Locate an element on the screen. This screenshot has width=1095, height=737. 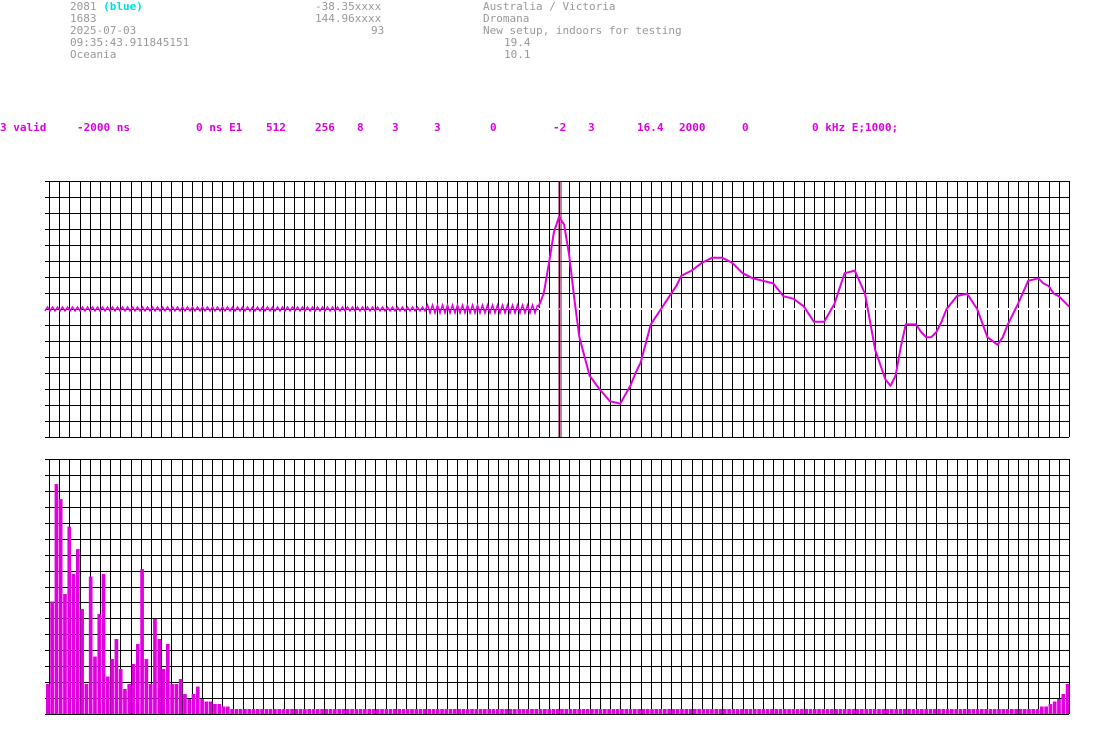
pre-trigger-oscillation is located at coordinates (291, 309).